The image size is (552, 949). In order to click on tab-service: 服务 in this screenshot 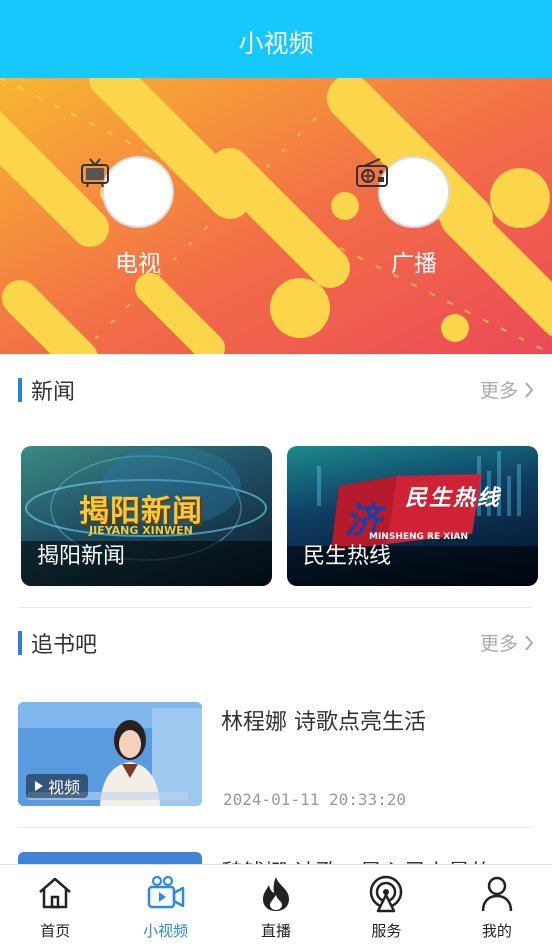, I will do `click(386, 907)`.